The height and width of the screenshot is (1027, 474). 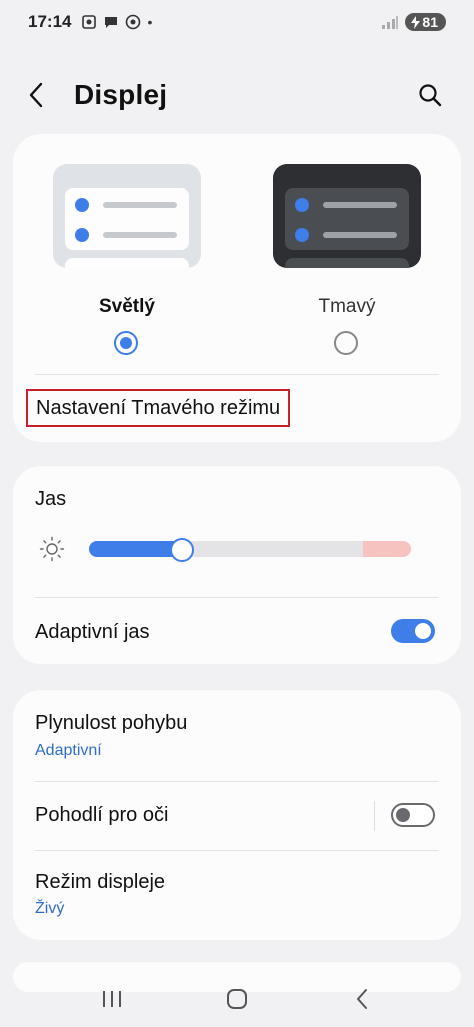 I want to click on motion-smoothness-item: Plynulost pohybu Adaptivní, so click(x=237, y=735).